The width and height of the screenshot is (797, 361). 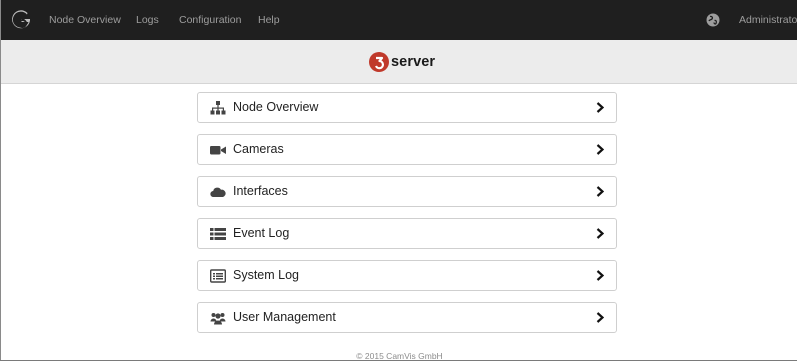 What do you see at coordinates (407, 317) in the screenshot?
I see `menu-item-user-management: User Management` at bounding box center [407, 317].